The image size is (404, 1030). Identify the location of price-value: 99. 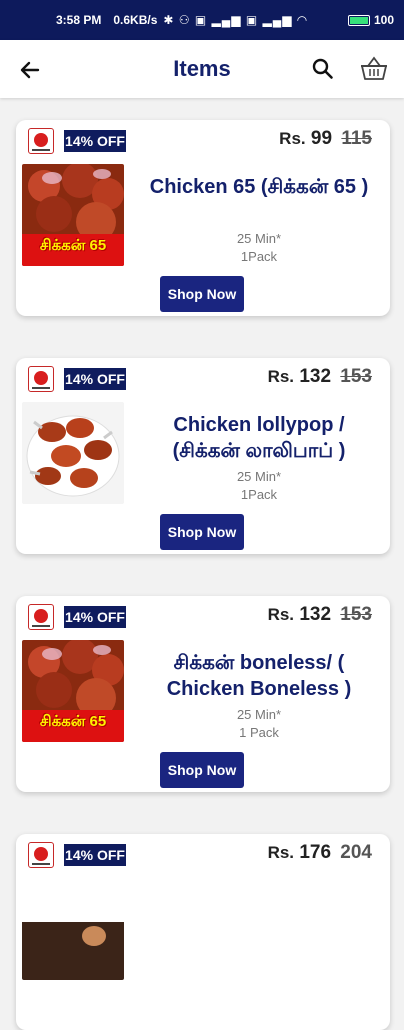
(321, 138).